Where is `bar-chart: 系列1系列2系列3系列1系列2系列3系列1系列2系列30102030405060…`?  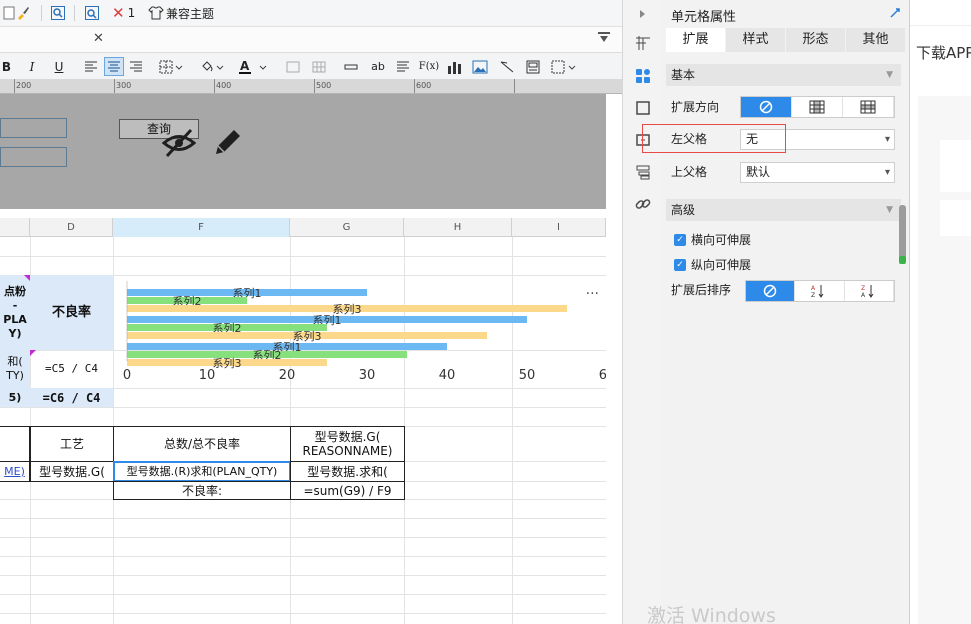
bar-chart: 系列1系列2系列3系列1系列2系列3系列1系列2系列30102030405060… is located at coordinates (364, 329).